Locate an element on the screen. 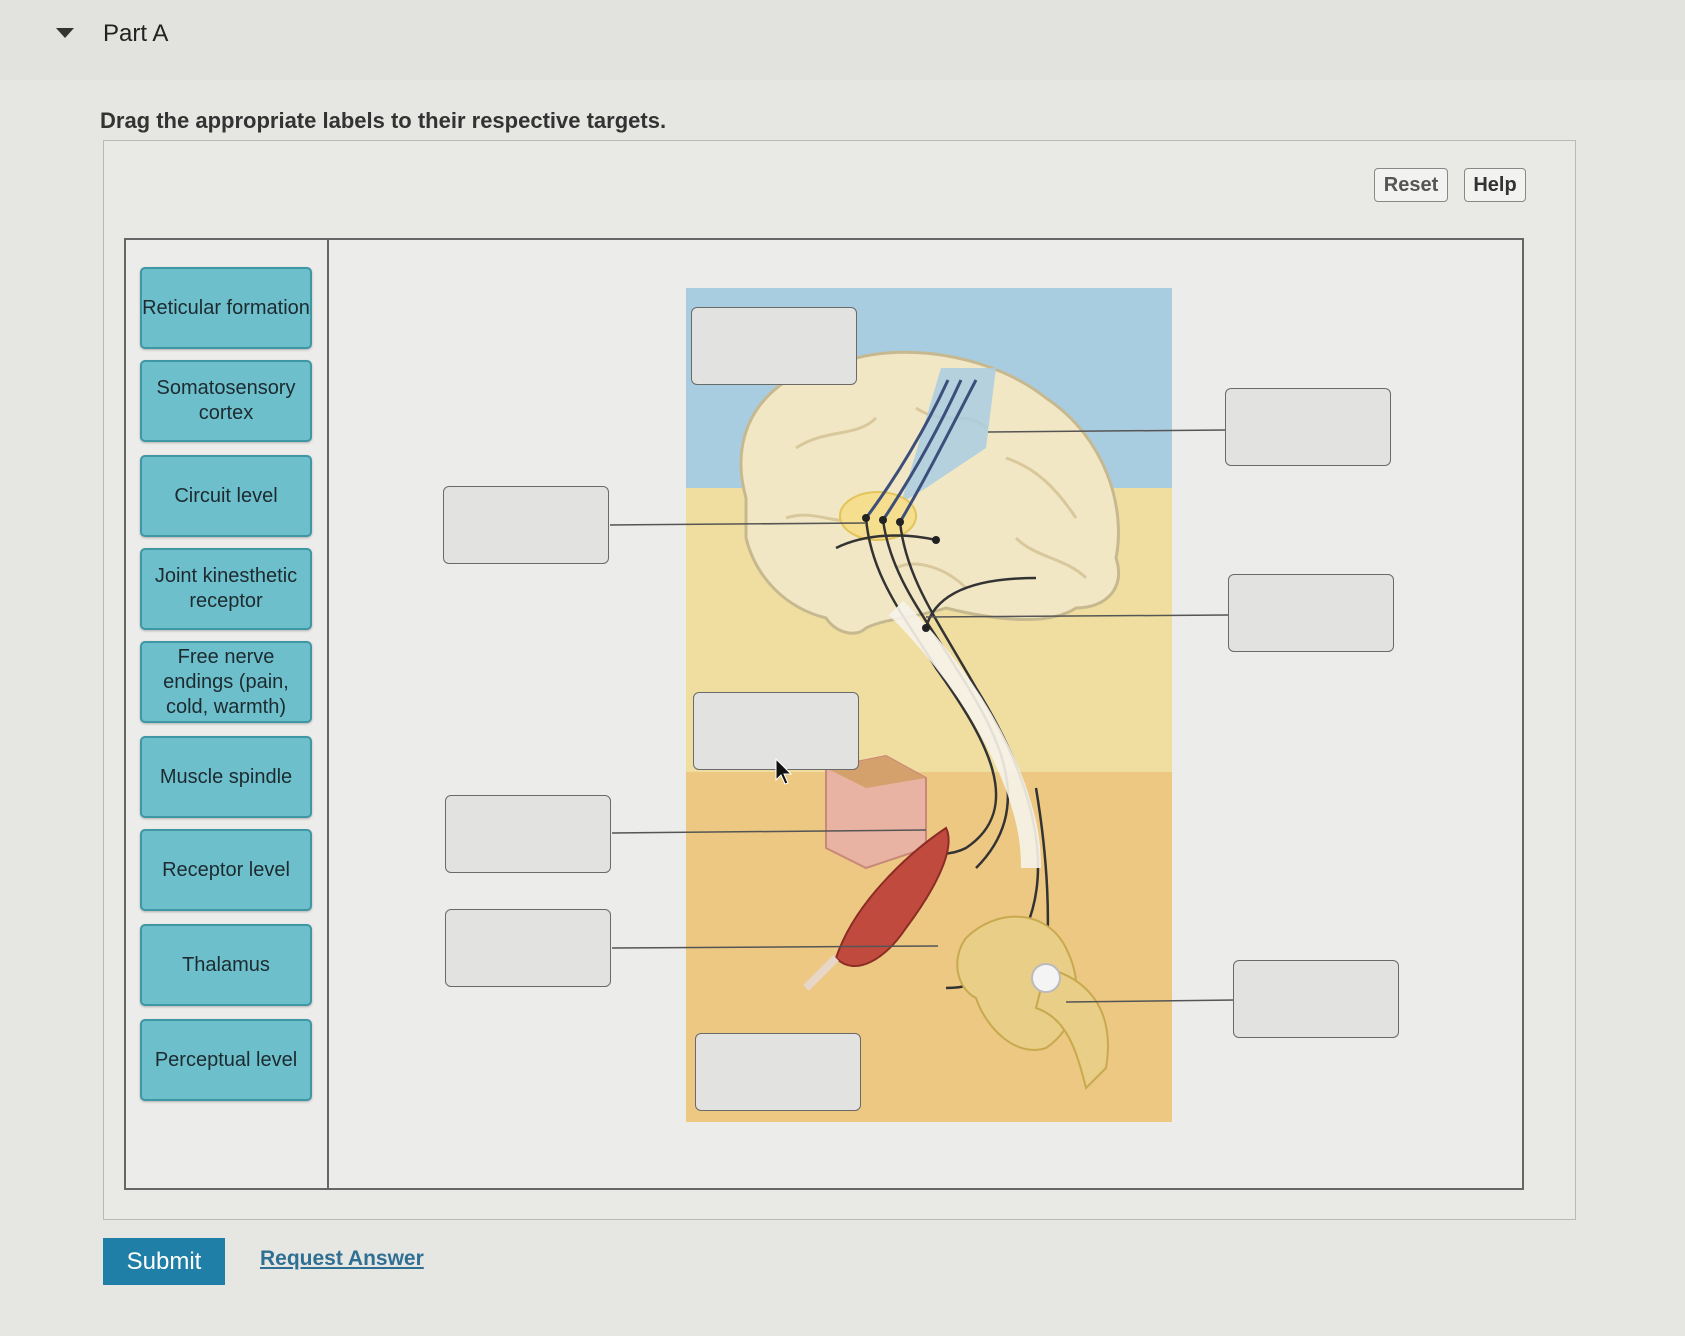 The width and height of the screenshot is (1685, 1336). request-answer-link: Request Answer is located at coordinates (342, 1259).